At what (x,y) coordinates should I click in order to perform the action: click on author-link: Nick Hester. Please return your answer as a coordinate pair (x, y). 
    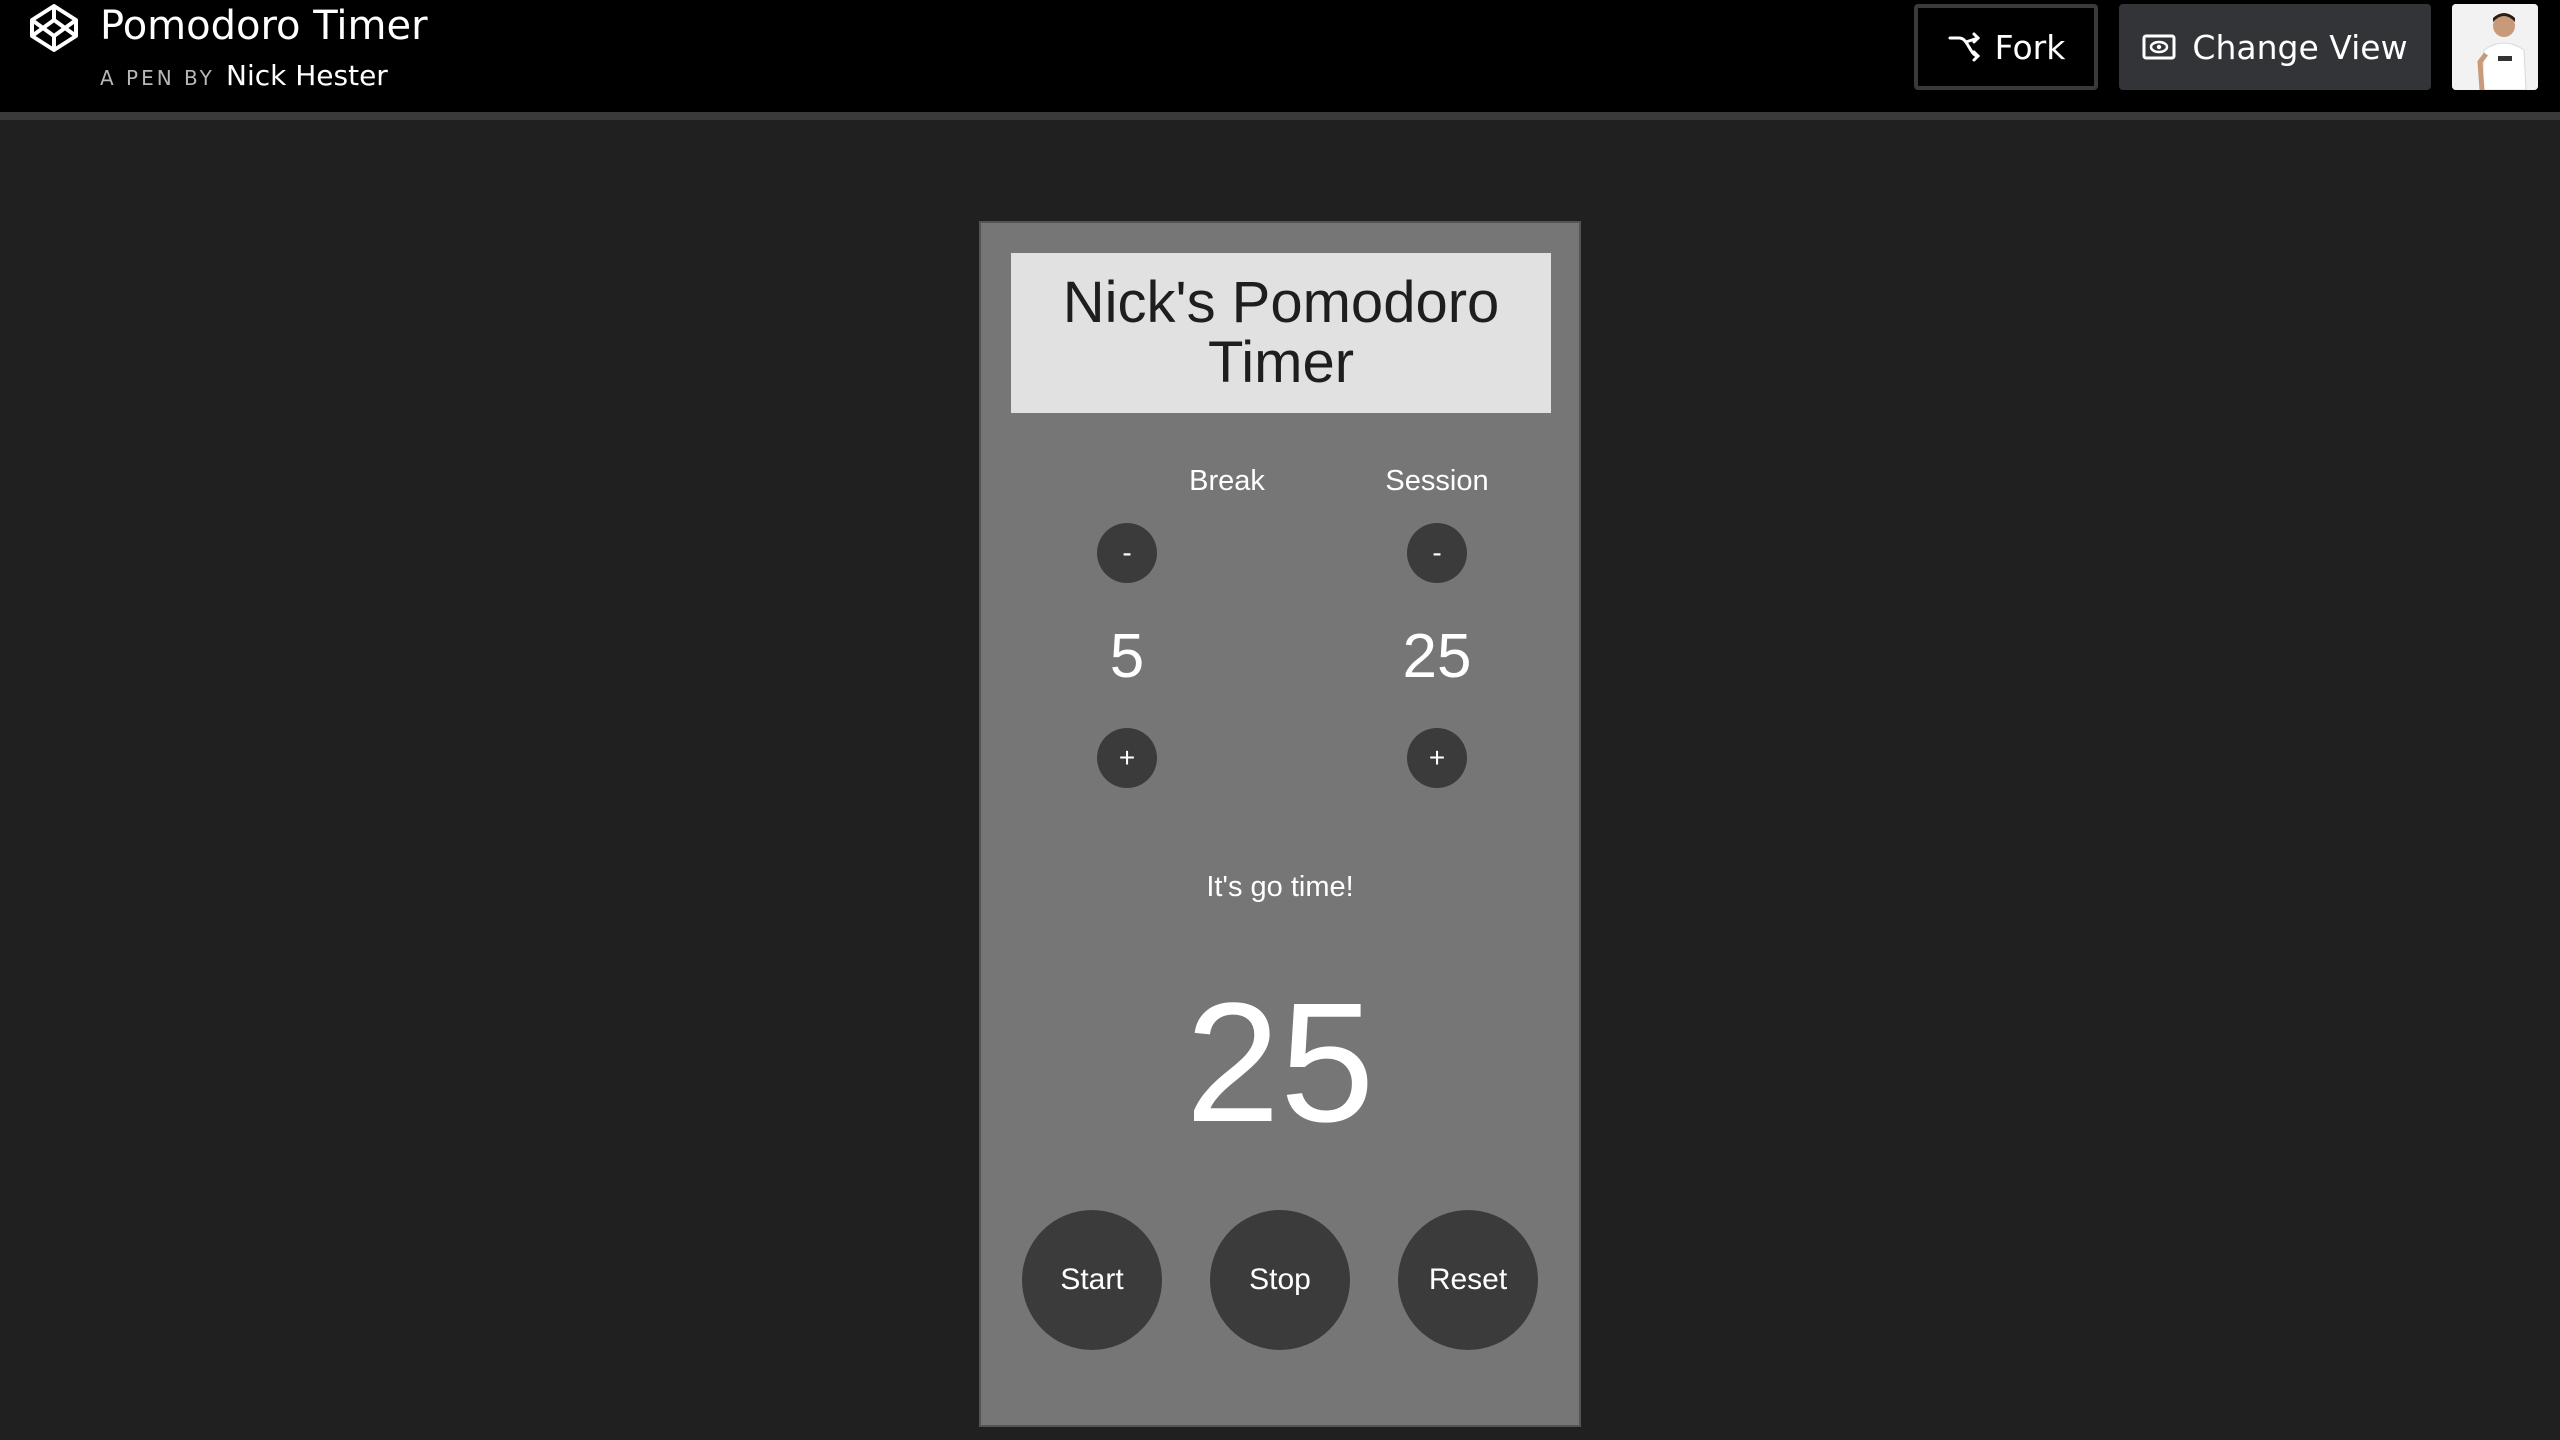
    Looking at the image, I should click on (307, 75).